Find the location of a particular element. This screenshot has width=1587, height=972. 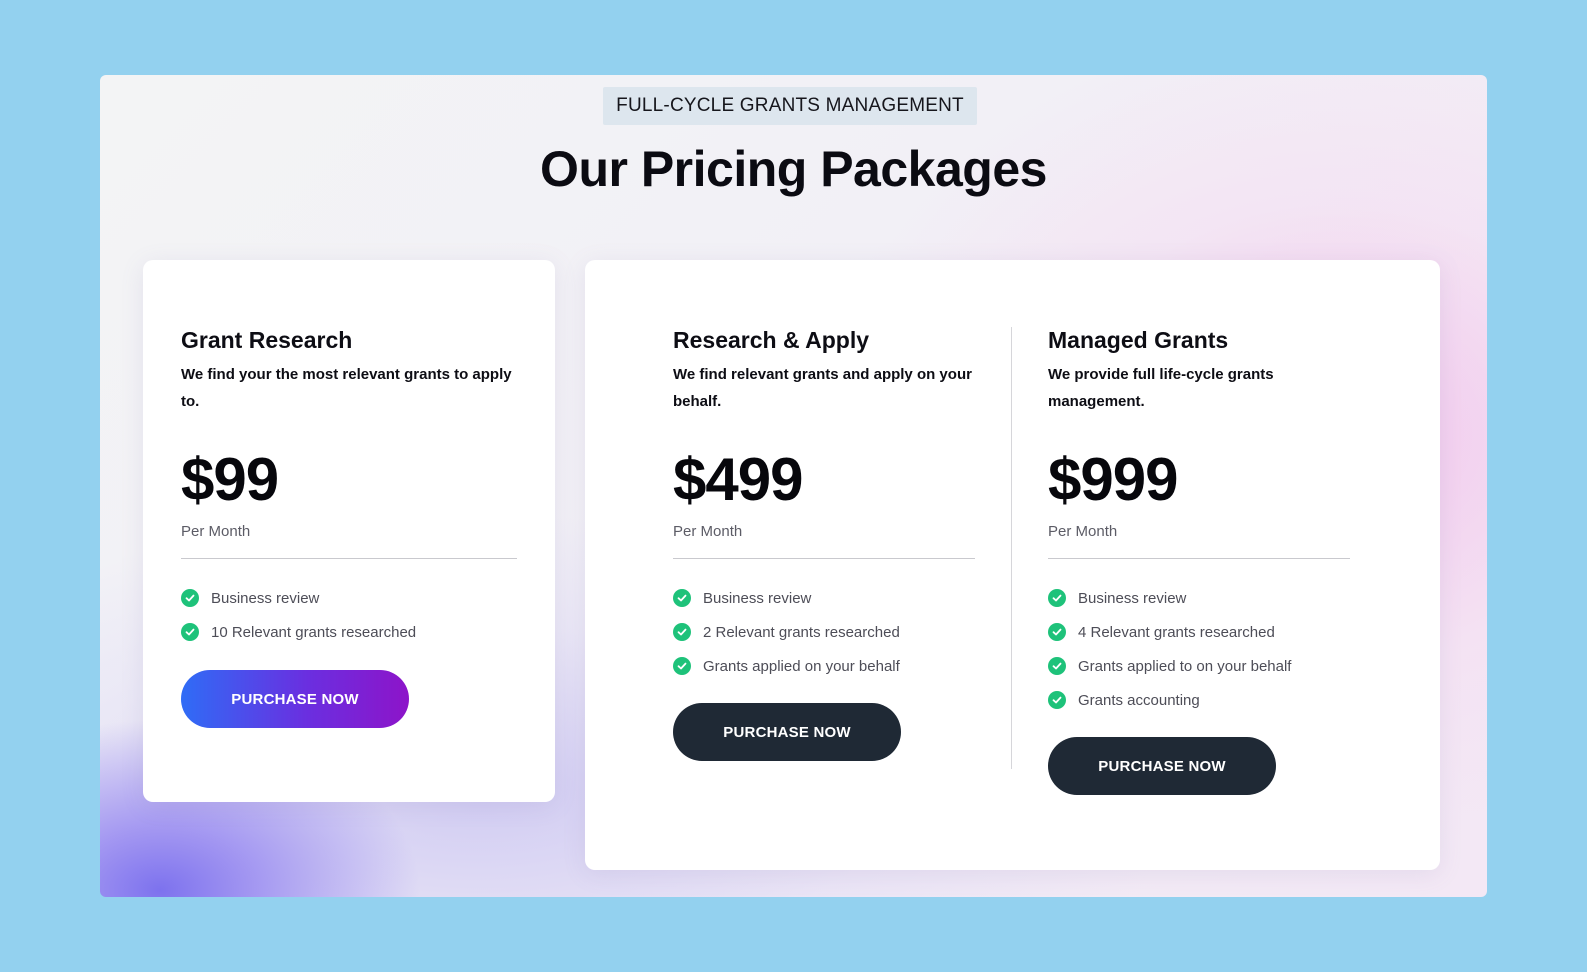

plan-price: $999 is located at coordinates (1113, 479).